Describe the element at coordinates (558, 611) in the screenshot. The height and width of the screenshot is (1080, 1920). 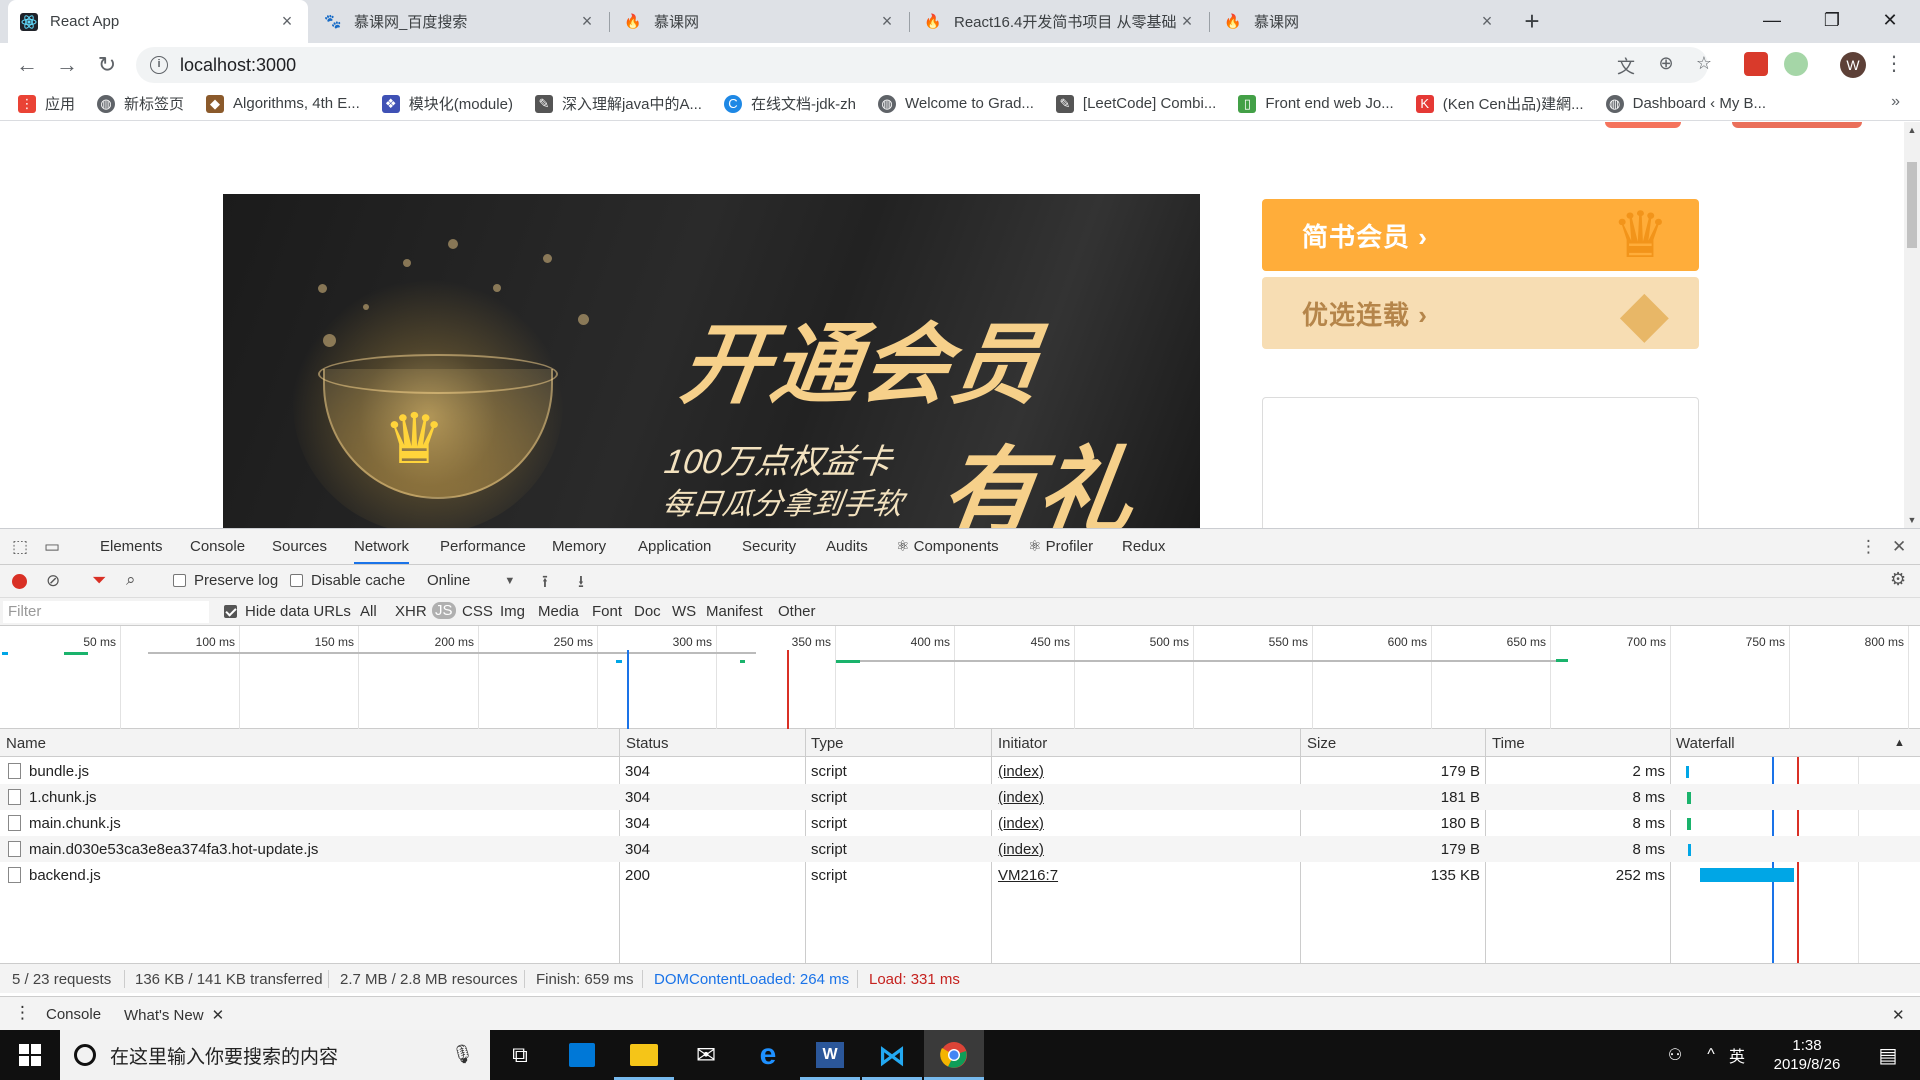
I see `filter-type-media: Media` at that location.